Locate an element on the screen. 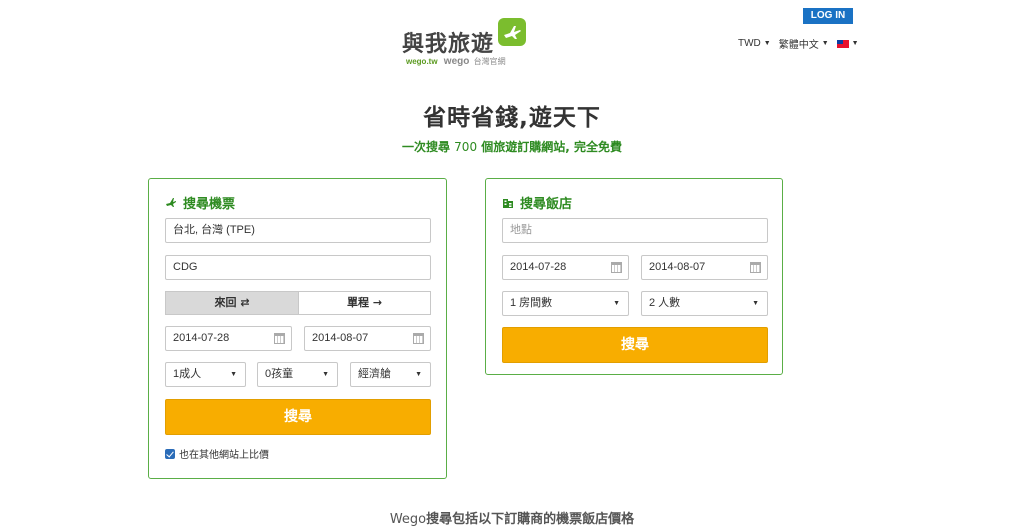 The height and width of the screenshot is (529, 1024). depart-date-input: 2014-07-28 is located at coordinates (228, 338).